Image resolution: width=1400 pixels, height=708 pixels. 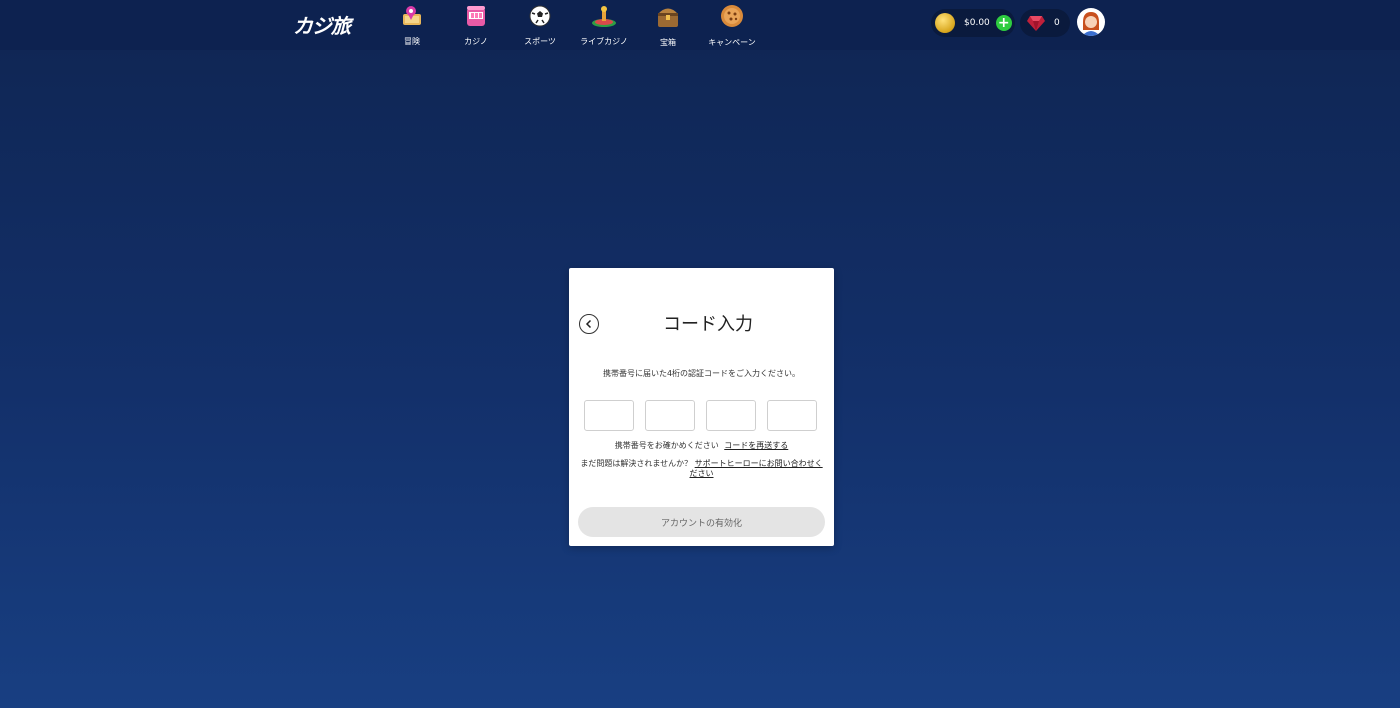 What do you see at coordinates (666, 445) in the screenshot?
I see `resend-prefix: 携帯番号をお確かめください` at bounding box center [666, 445].